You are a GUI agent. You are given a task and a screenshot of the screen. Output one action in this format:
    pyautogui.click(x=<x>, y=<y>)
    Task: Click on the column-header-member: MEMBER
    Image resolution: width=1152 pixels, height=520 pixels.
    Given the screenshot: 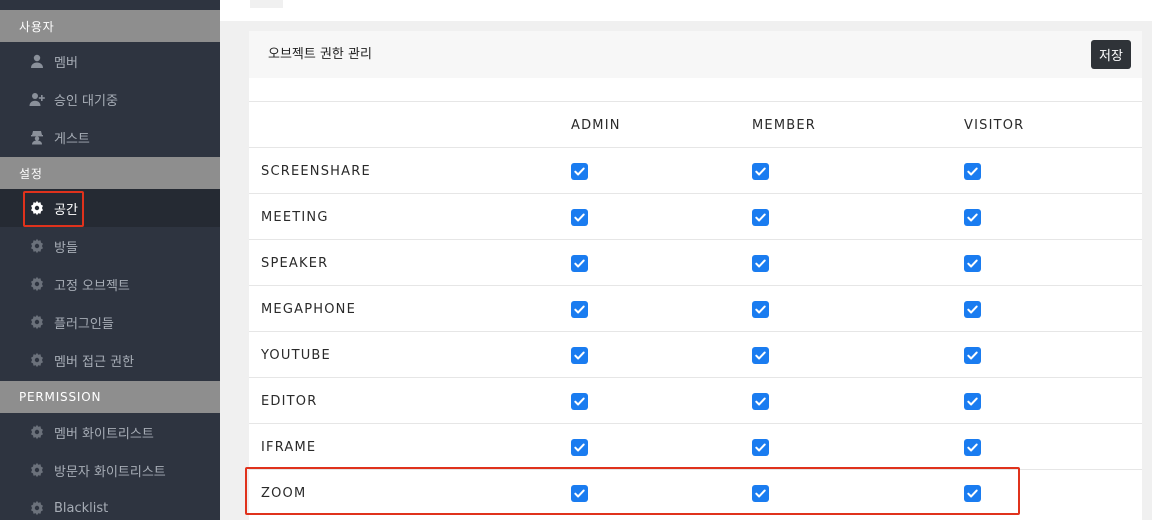 What is the action you would take?
    pyautogui.click(x=784, y=125)
    